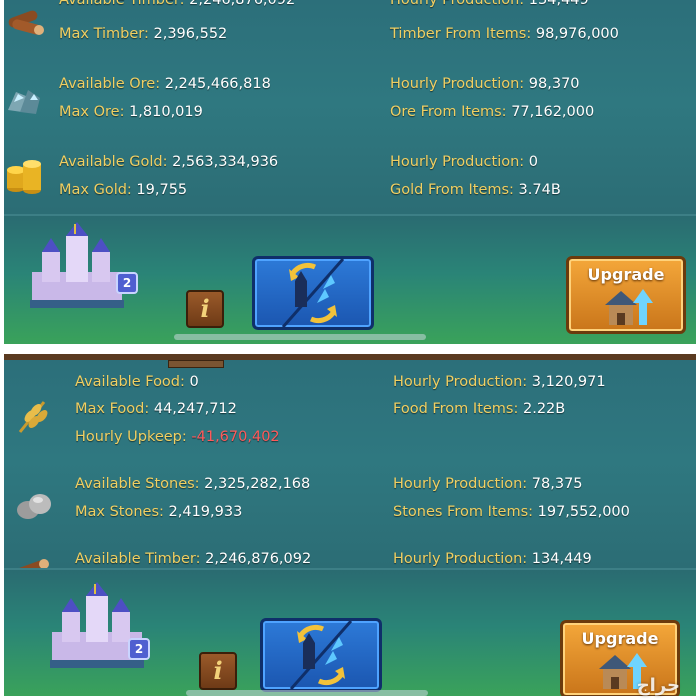 Image resolution: width=700 pixels, height=700 pixels. What do you see at coordinates (159, 512) in the screenshot?
I see `stones-max: Max Stones: 2,419,933` at bounding box center [159, 512].